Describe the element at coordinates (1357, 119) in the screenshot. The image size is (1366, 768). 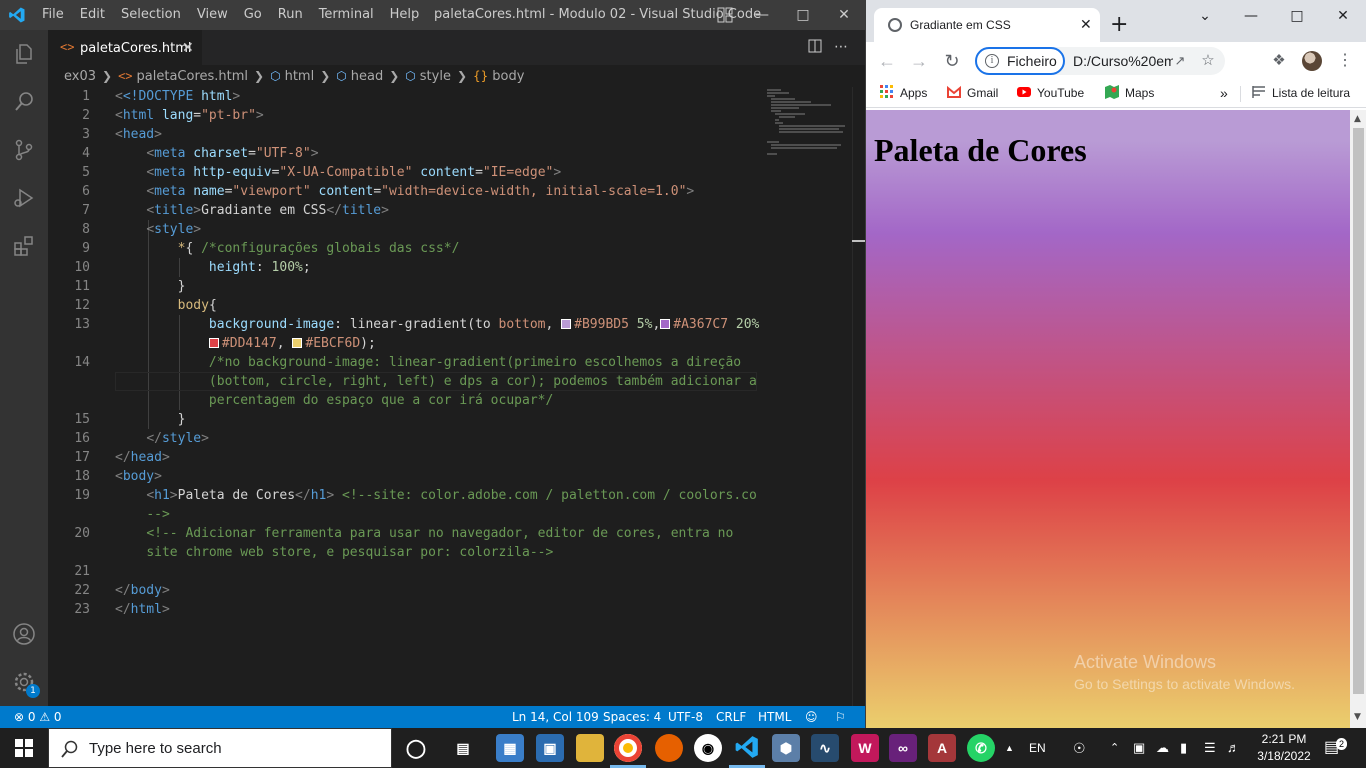
I see `scroll-up-icon: ▲` at that location.